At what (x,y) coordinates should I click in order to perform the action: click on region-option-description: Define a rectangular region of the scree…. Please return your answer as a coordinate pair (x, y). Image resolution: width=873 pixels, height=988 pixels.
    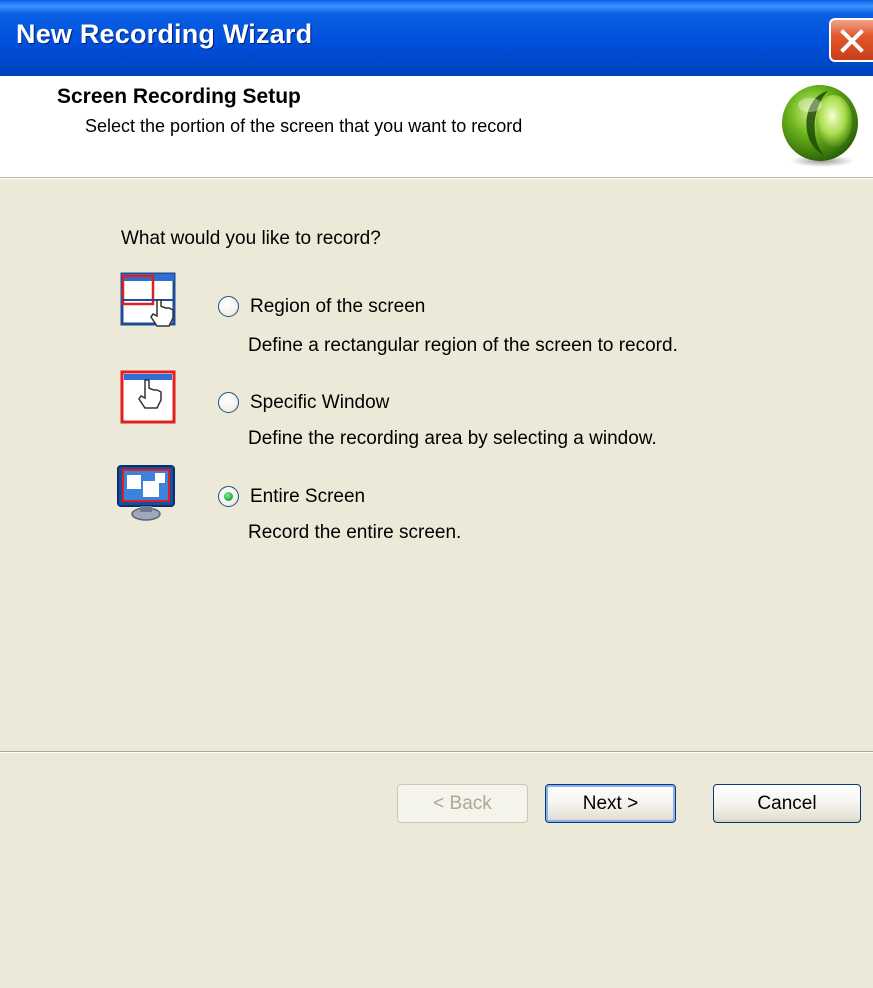
    Looking at the image, I should click on (463, 345).